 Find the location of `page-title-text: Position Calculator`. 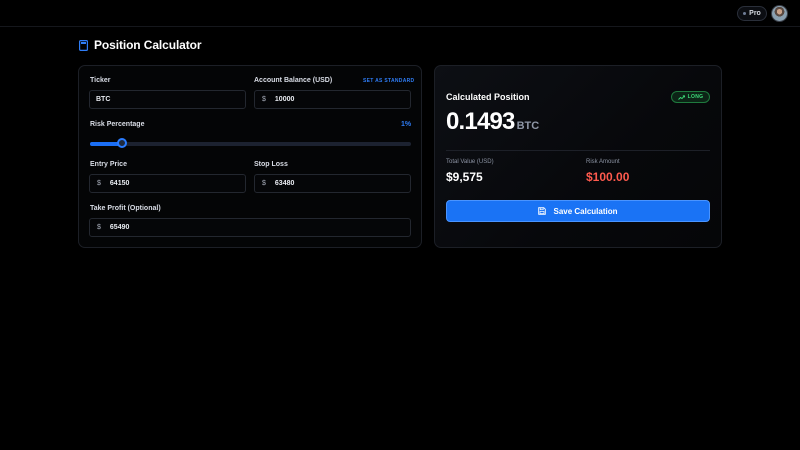

page-title-text: Position Calculator is located at coordinates (148, 45).